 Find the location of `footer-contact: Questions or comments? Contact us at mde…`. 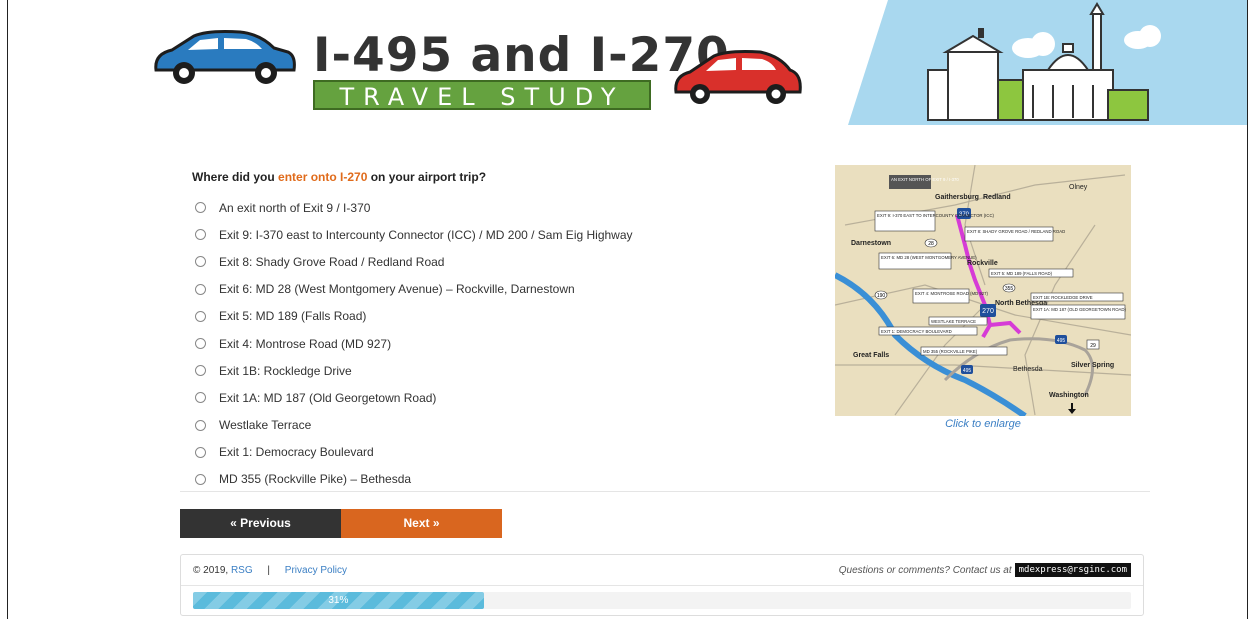

footer-contact: Questions or comments? Contact us at mde… is located at coordinates (985, 570).